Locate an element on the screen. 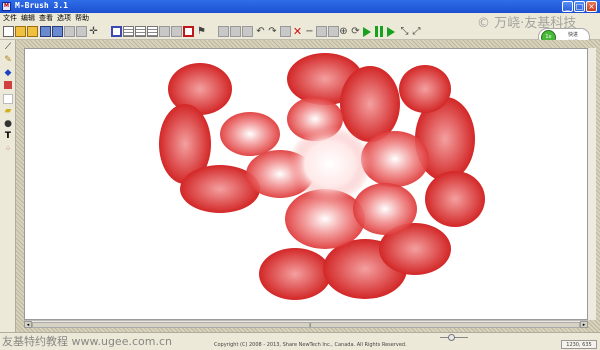  flower-core is located at coordinates (330, 164).